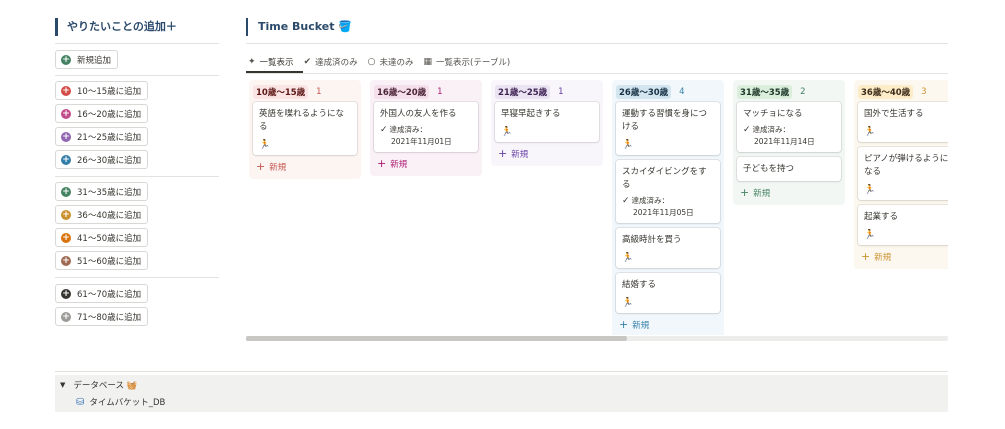  I want to click on triangle-down-icon: ▼, so click(62, 385).